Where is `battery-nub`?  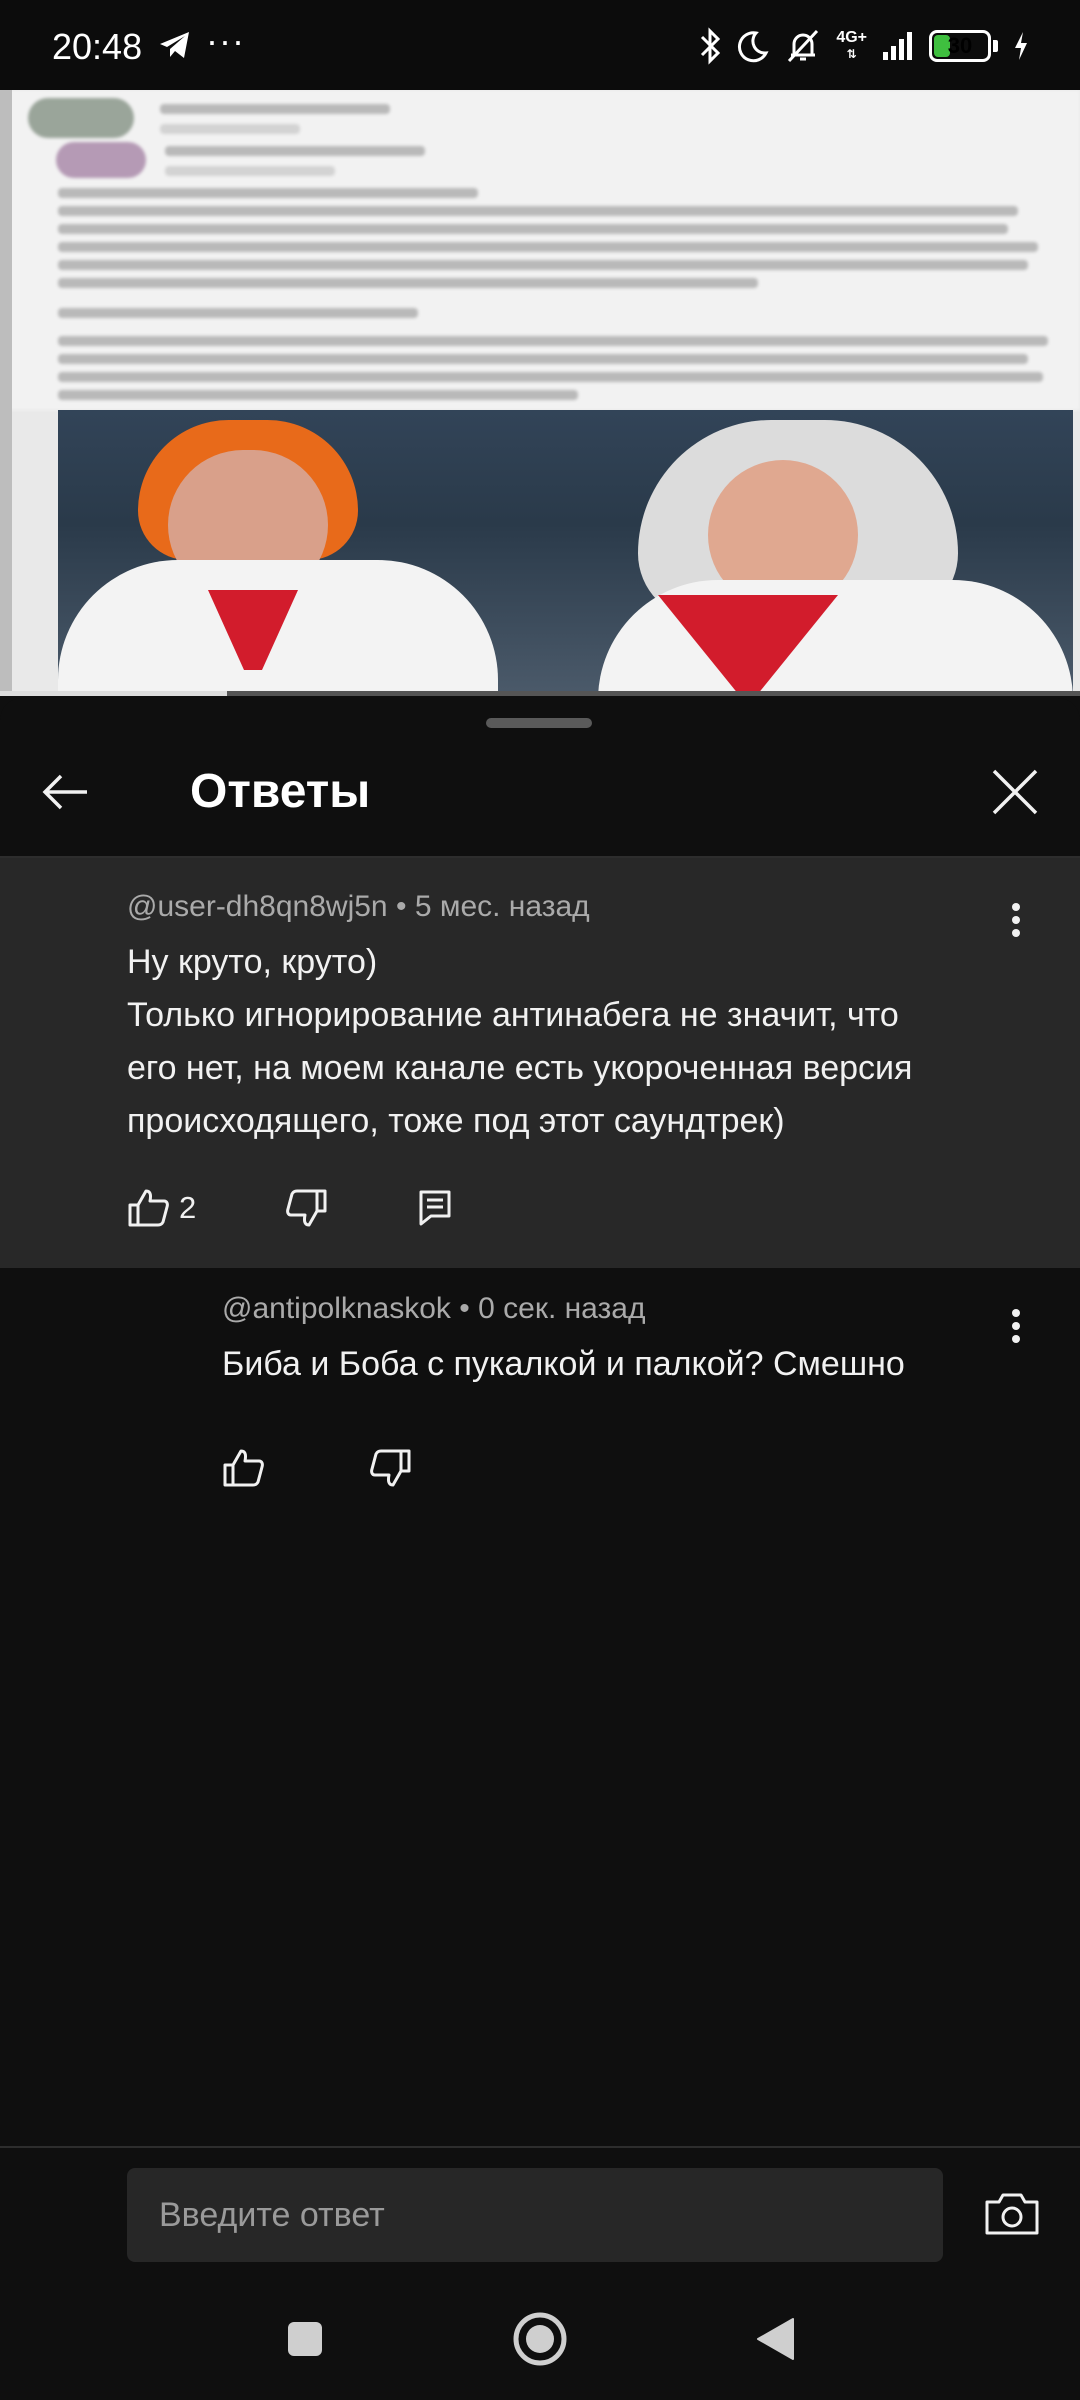
battery-nub is located at coordinates (995, 46).